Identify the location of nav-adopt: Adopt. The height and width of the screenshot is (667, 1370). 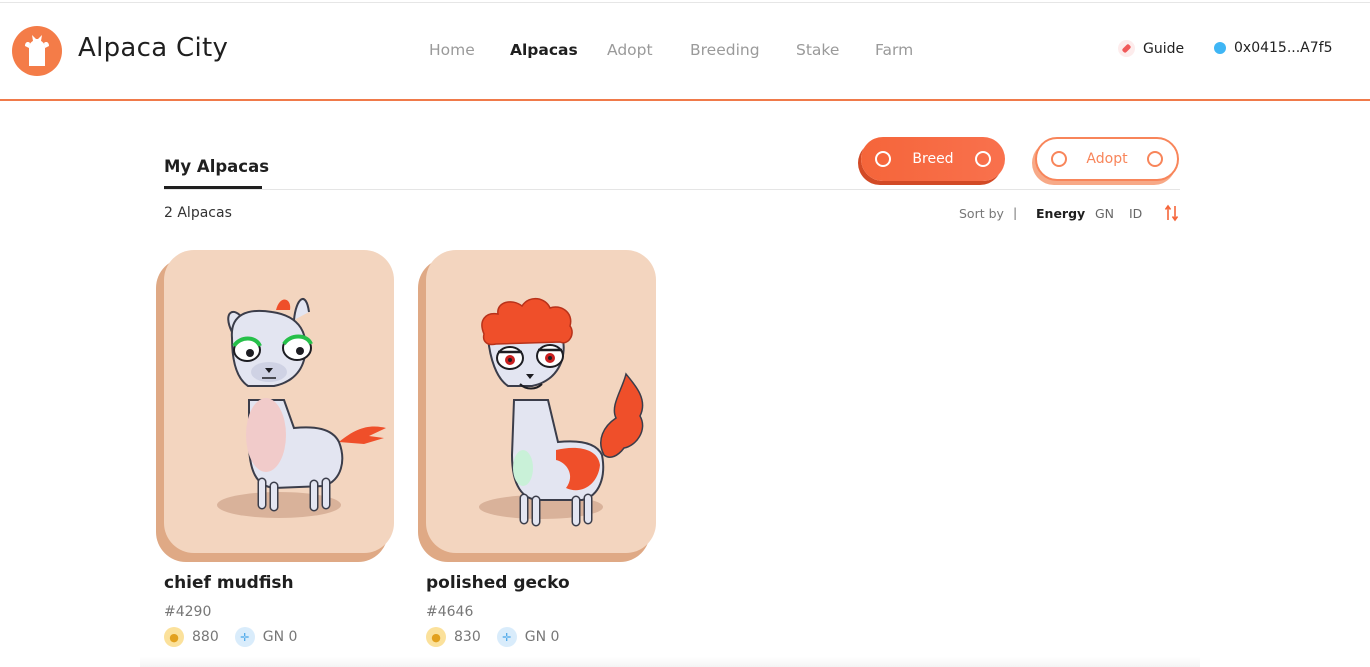
(630, 50).